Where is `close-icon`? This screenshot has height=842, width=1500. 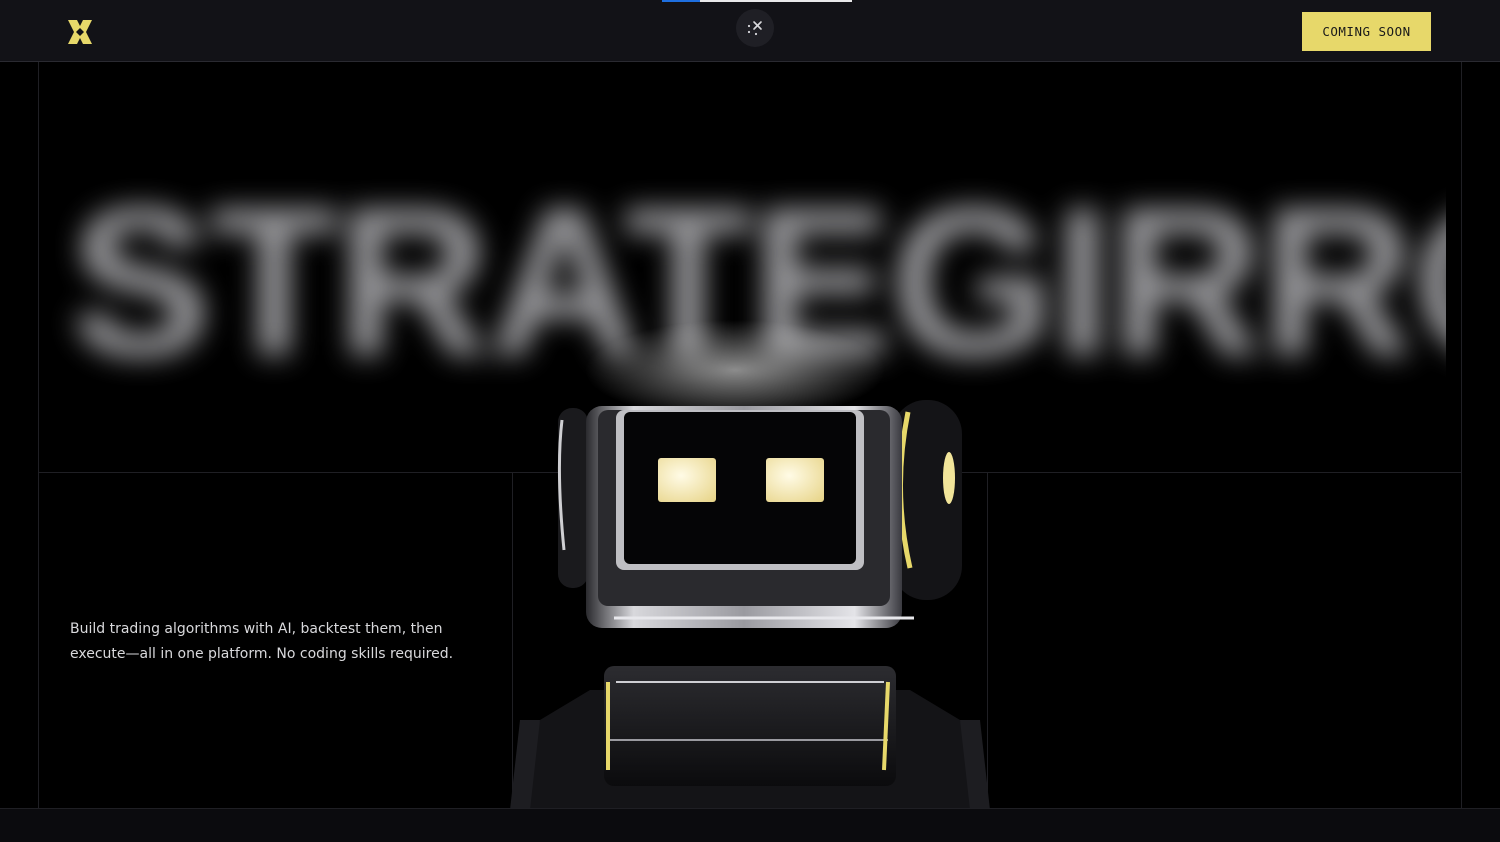 close-icon is located at coordinates (755, 28).